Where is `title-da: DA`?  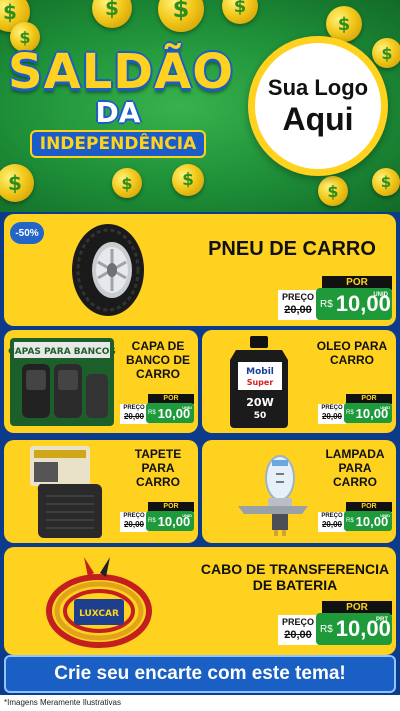 title-da: DA is located at coordinates (118, 112).